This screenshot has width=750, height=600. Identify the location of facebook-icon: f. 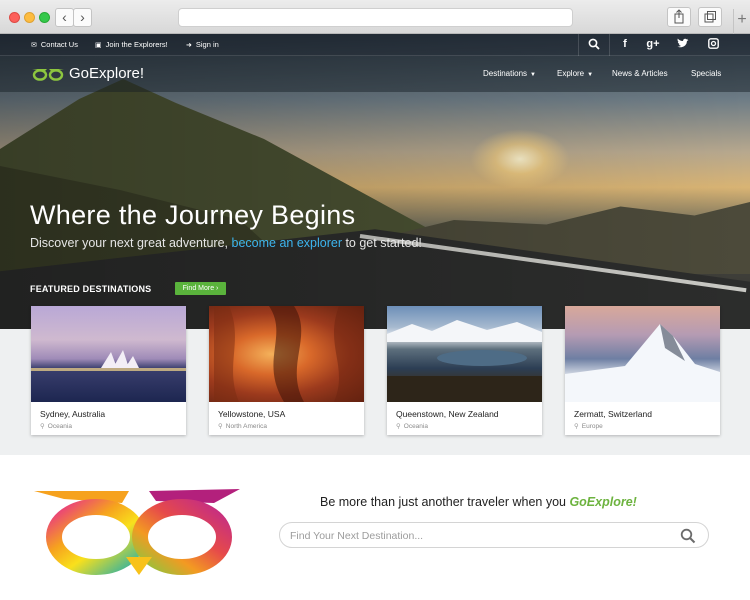
(625, 44).